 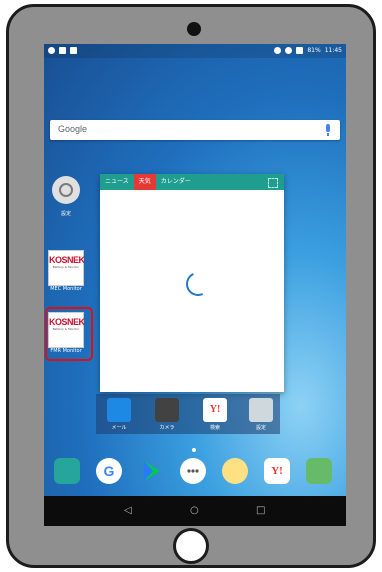 What do you see at coordinates (66, 268) in the screenshot?
I see `kosnek-logo-icon: KOSNEK Battery & Monitor` at bounding box center [66, 268].